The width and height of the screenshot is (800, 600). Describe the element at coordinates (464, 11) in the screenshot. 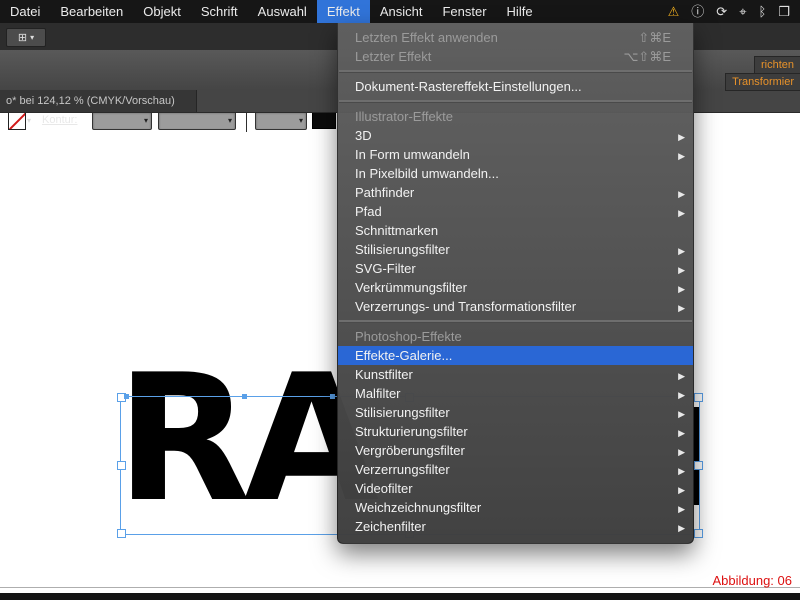

I see `menubar-item-fenster: Fenster` at that location.